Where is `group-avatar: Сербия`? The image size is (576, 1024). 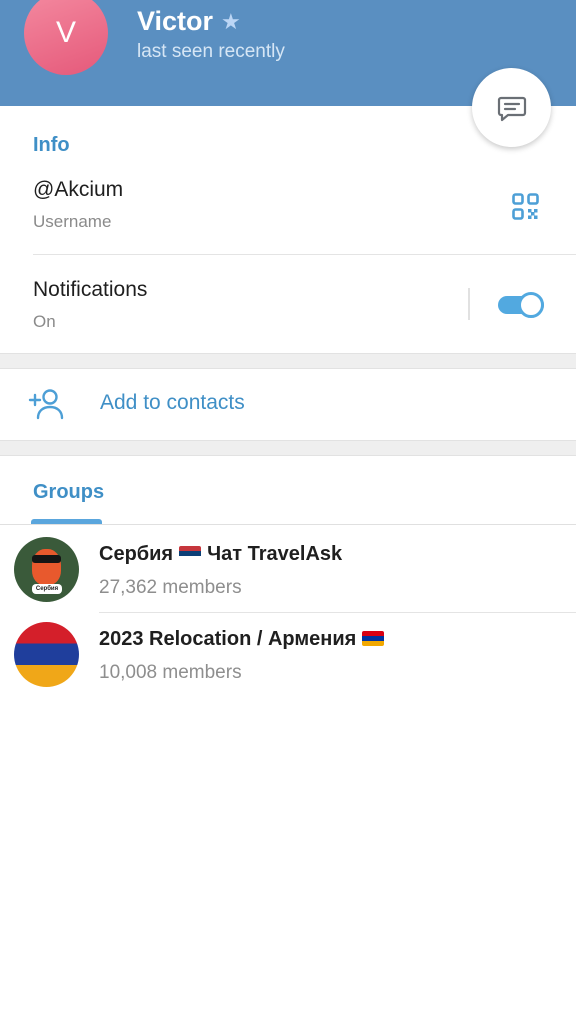 group-avatar: Сербия is located at coordinates (46, 569).